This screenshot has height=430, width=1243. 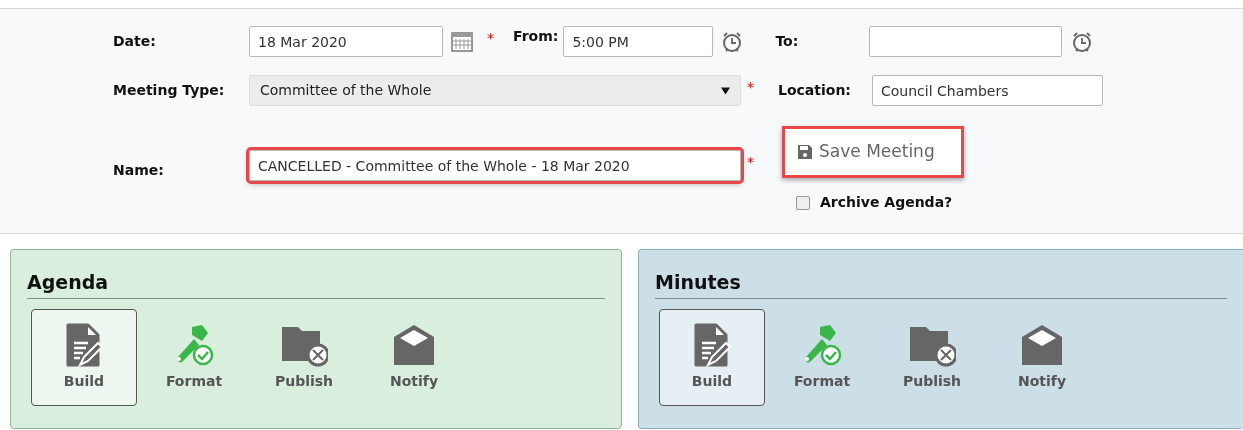 What do you see at coordinates (346, 90) in the screenshot?
I see `dropdown-value: Committee of the Whole` at bounding box center [346, 90].